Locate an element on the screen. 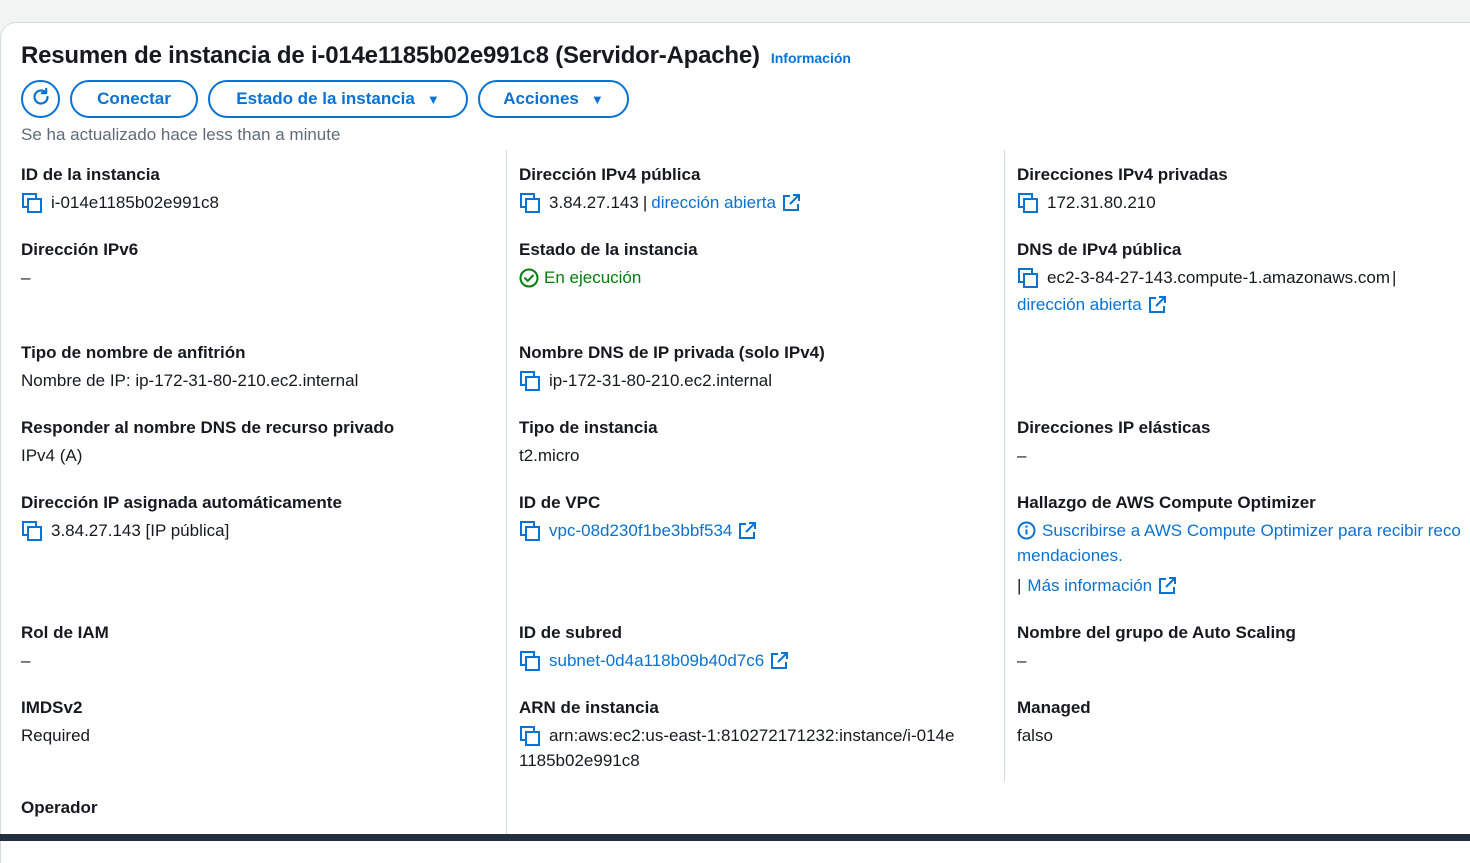 This screenshot has height=863, width=1470. field-value: 3.84.27.143 is located at coordinates (594, 202).